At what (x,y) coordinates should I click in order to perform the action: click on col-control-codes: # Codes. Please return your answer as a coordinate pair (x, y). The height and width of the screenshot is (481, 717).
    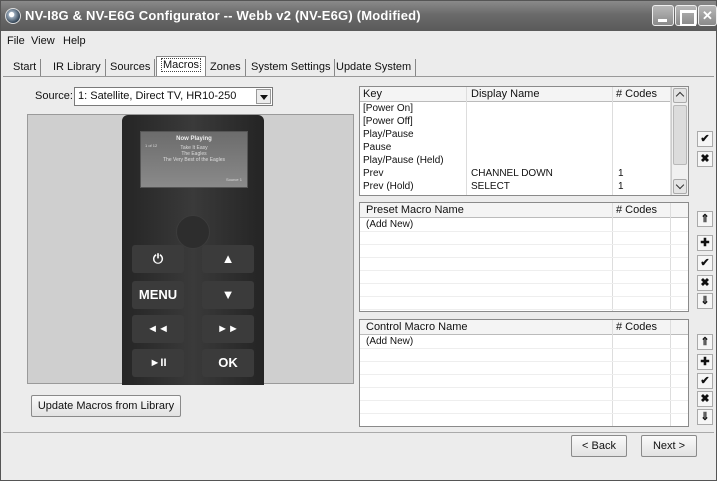
    Looking at the image, I should click on (636, 327).